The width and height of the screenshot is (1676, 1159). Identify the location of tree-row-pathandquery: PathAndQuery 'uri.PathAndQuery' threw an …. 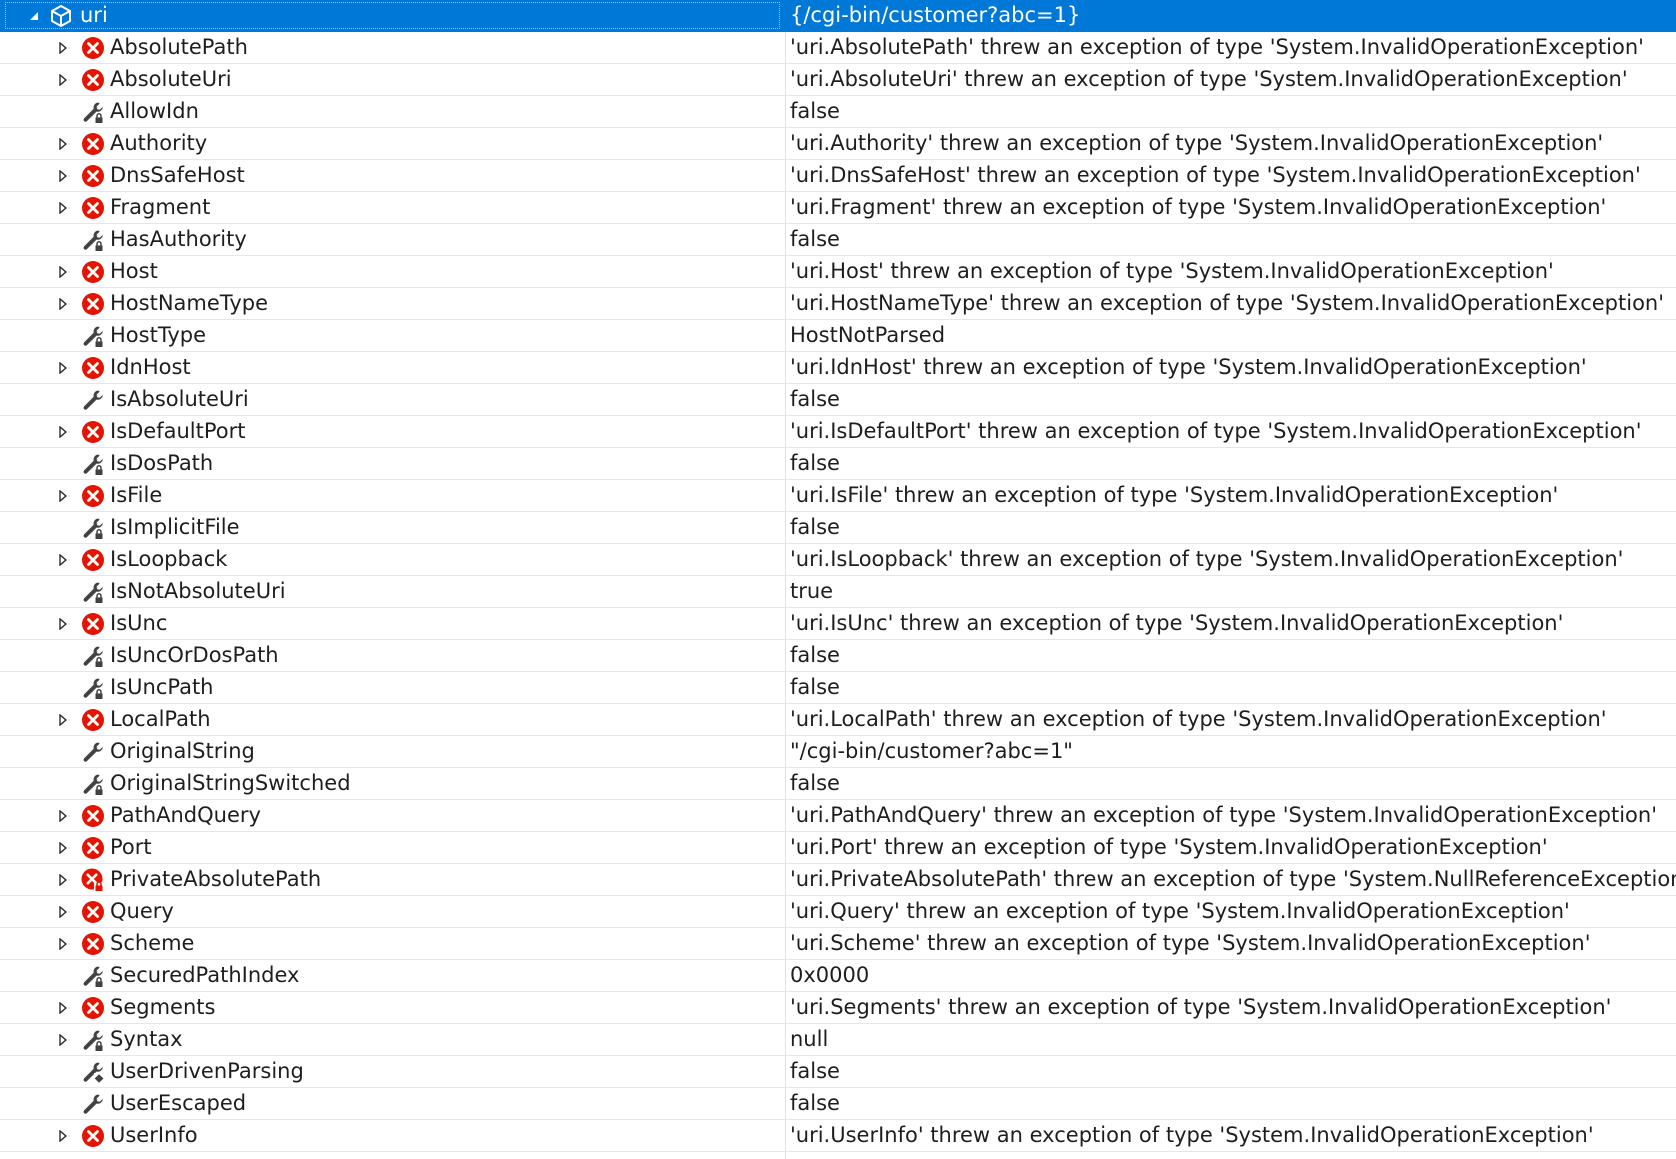
(838, 816).